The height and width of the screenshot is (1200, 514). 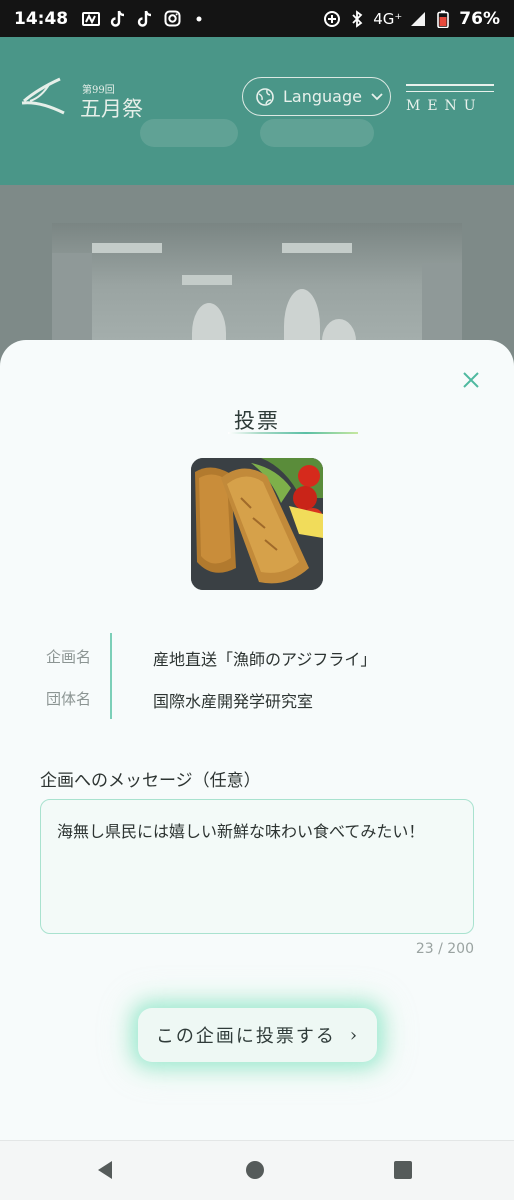 What do you see at coordinates (332, 19) in the screenshot?
I see `data-saver-icon` at bounding box center [332, 19].